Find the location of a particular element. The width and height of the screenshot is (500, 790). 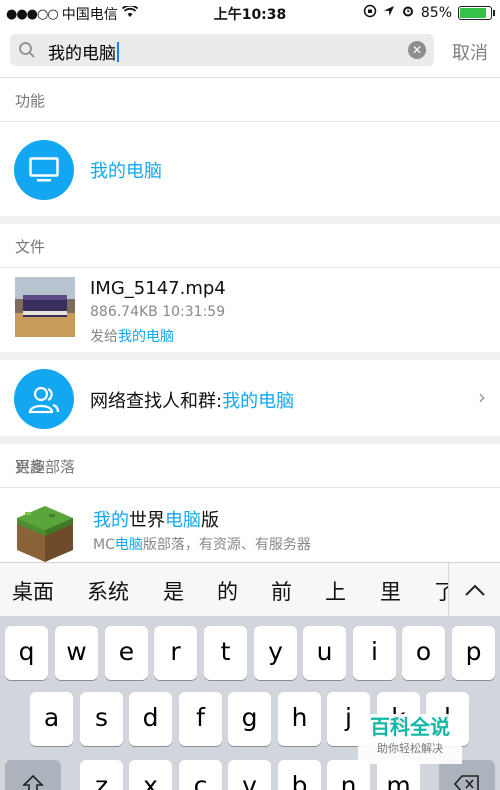

candidate-word: 系统 is located at coordinates (108, 591).